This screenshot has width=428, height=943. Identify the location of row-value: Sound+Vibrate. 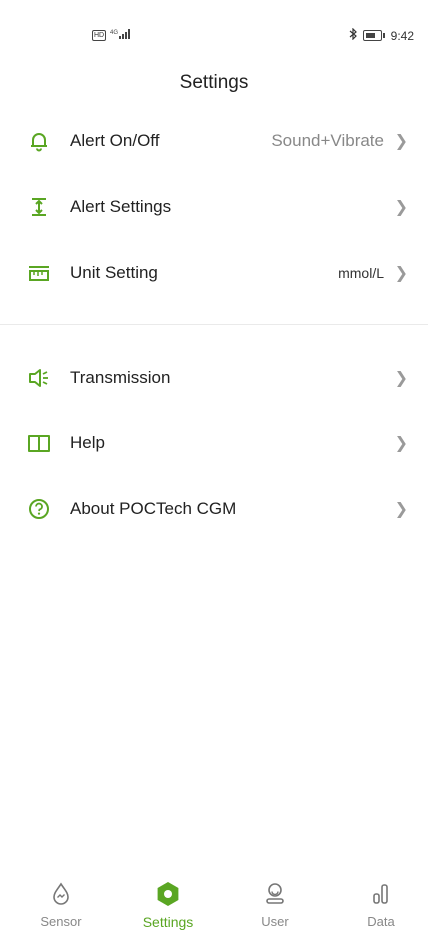
(327, 140).